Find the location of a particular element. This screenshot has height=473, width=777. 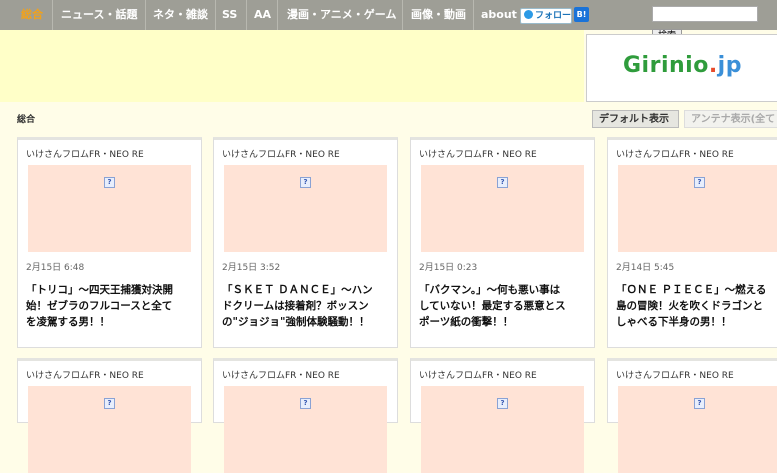

nav-item-ss: SS is located at coordinates (229, 15).